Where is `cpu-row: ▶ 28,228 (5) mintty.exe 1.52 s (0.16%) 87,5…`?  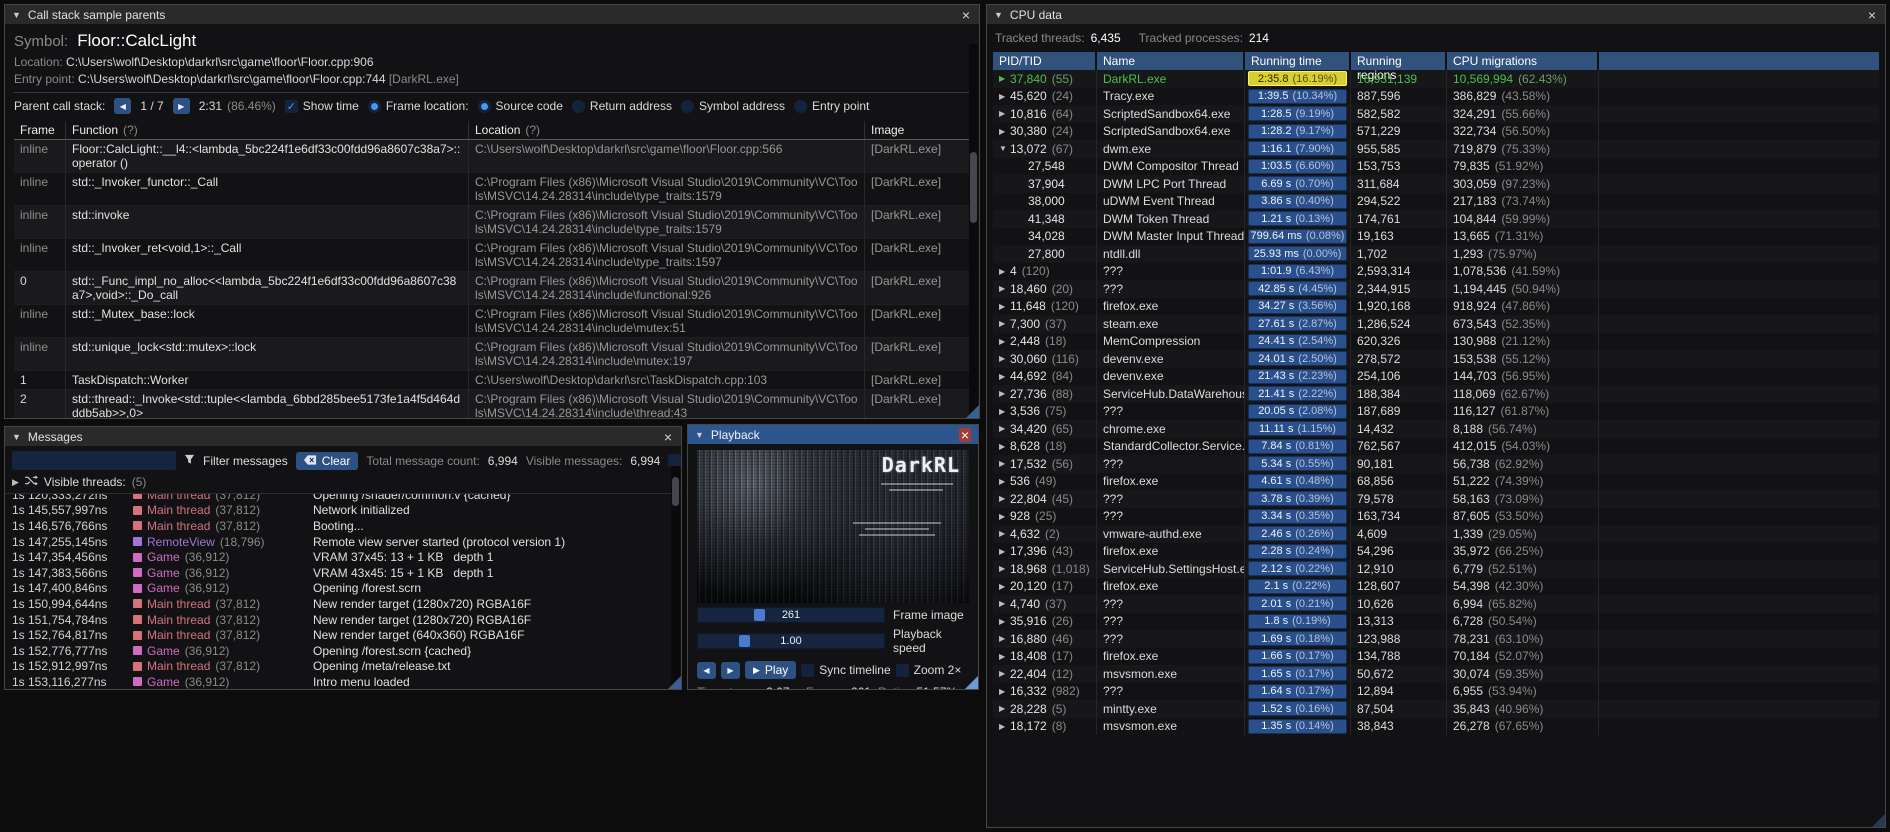 cpu-row: ▶ 28,228 (5) mintty.exe 1.52 s (0.16%) 87,5… is located at coordinates (1436, 709).